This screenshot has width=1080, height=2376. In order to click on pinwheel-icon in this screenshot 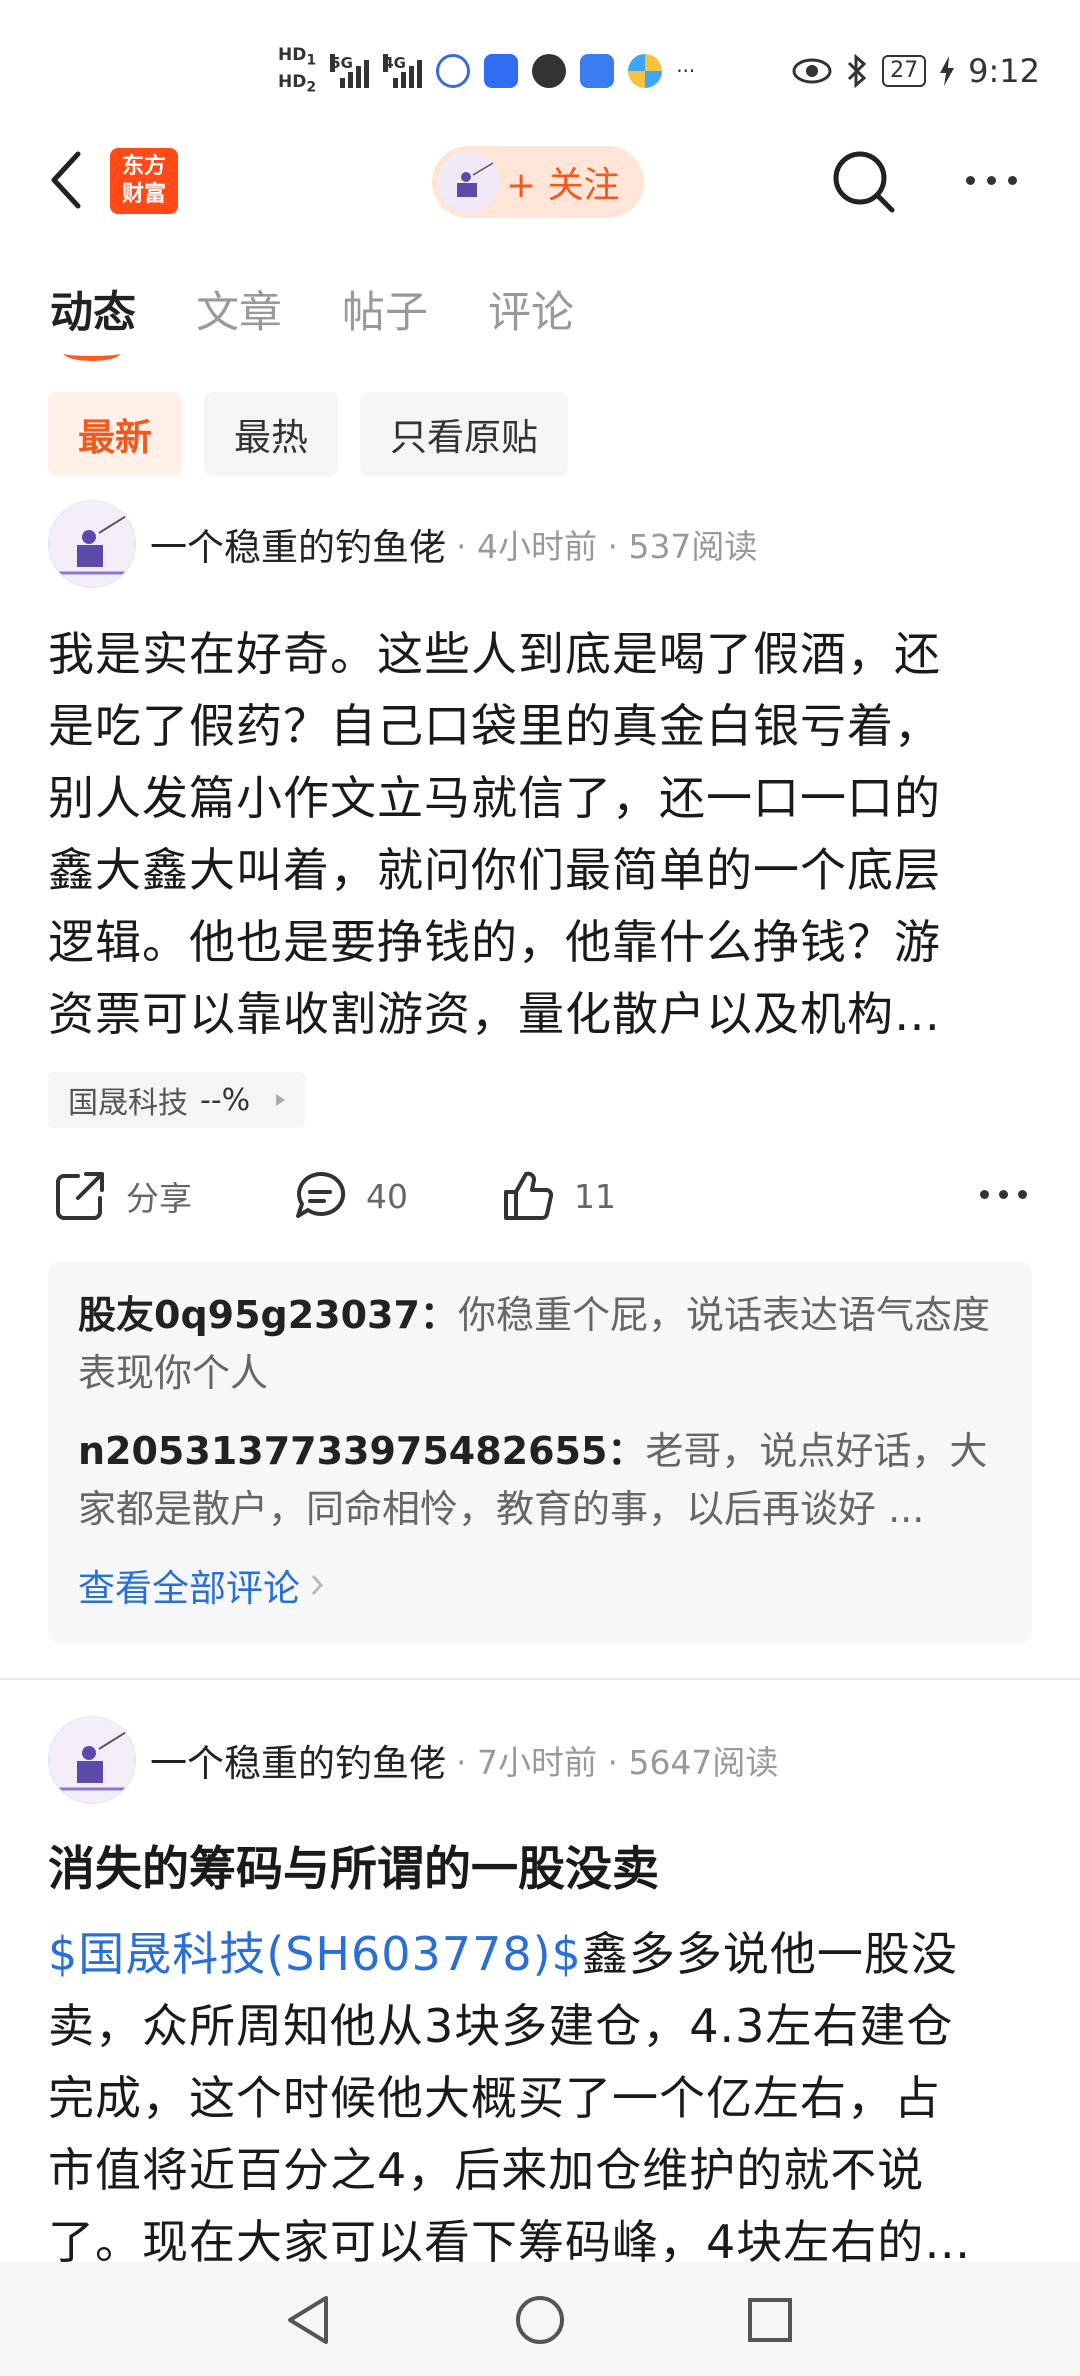, I will do `click(645, 71)`.